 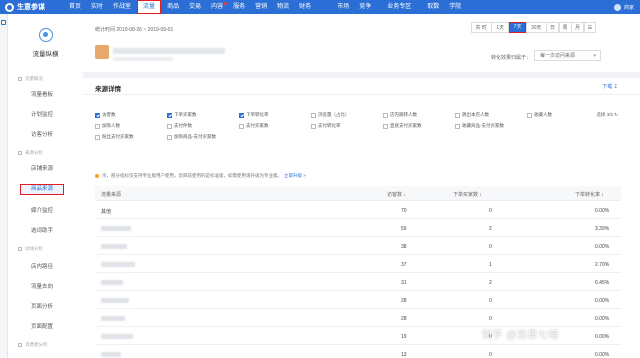 I want to click on metric-fav-paid-buyers: 收藏商品-支付买家数, so click(x=479, y=126).